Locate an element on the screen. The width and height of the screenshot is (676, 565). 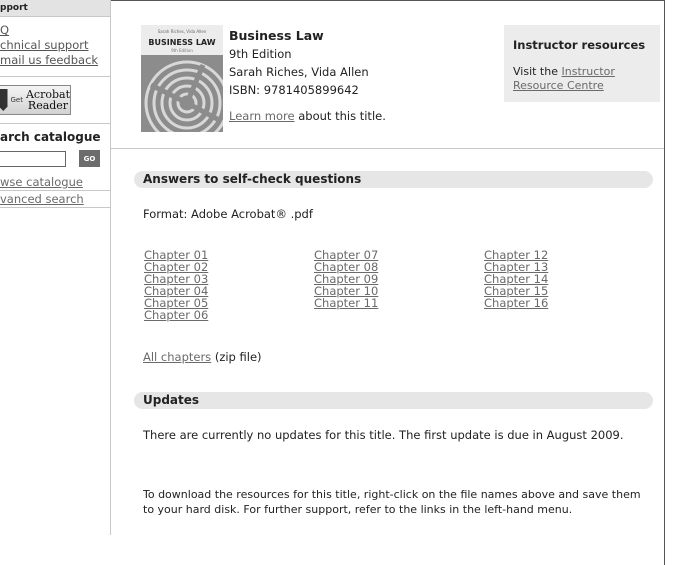
header-divider is located at coordinates (387, 148).